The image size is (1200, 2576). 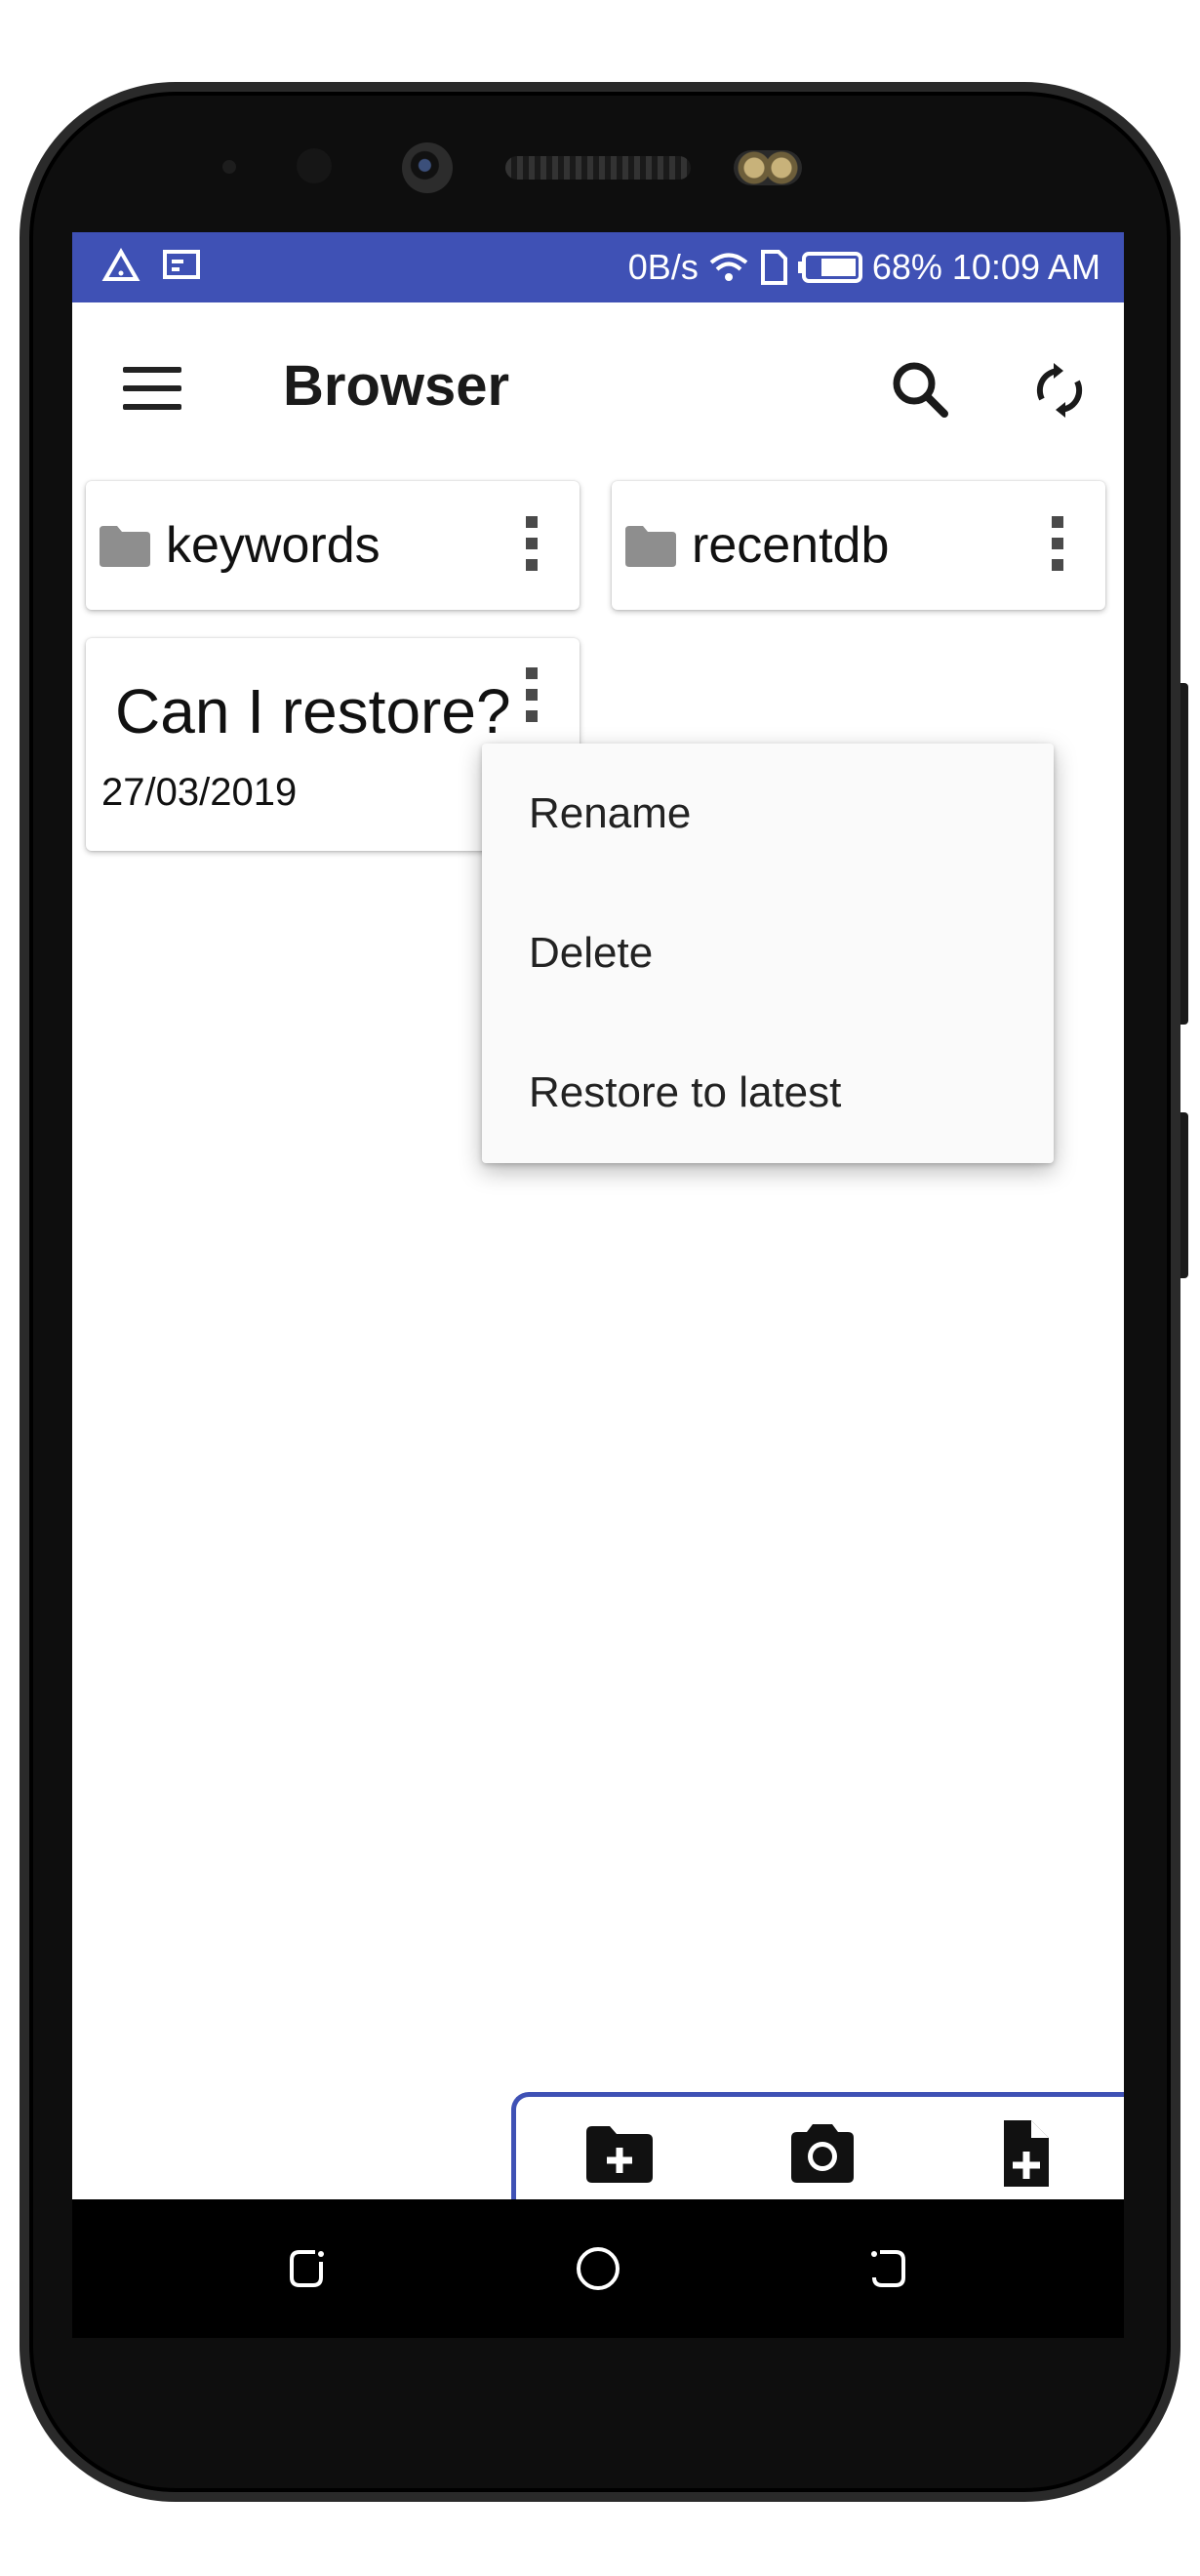 I want to click on context-menu: Rename Delete Restore to latest, so click(x=768, y=953).